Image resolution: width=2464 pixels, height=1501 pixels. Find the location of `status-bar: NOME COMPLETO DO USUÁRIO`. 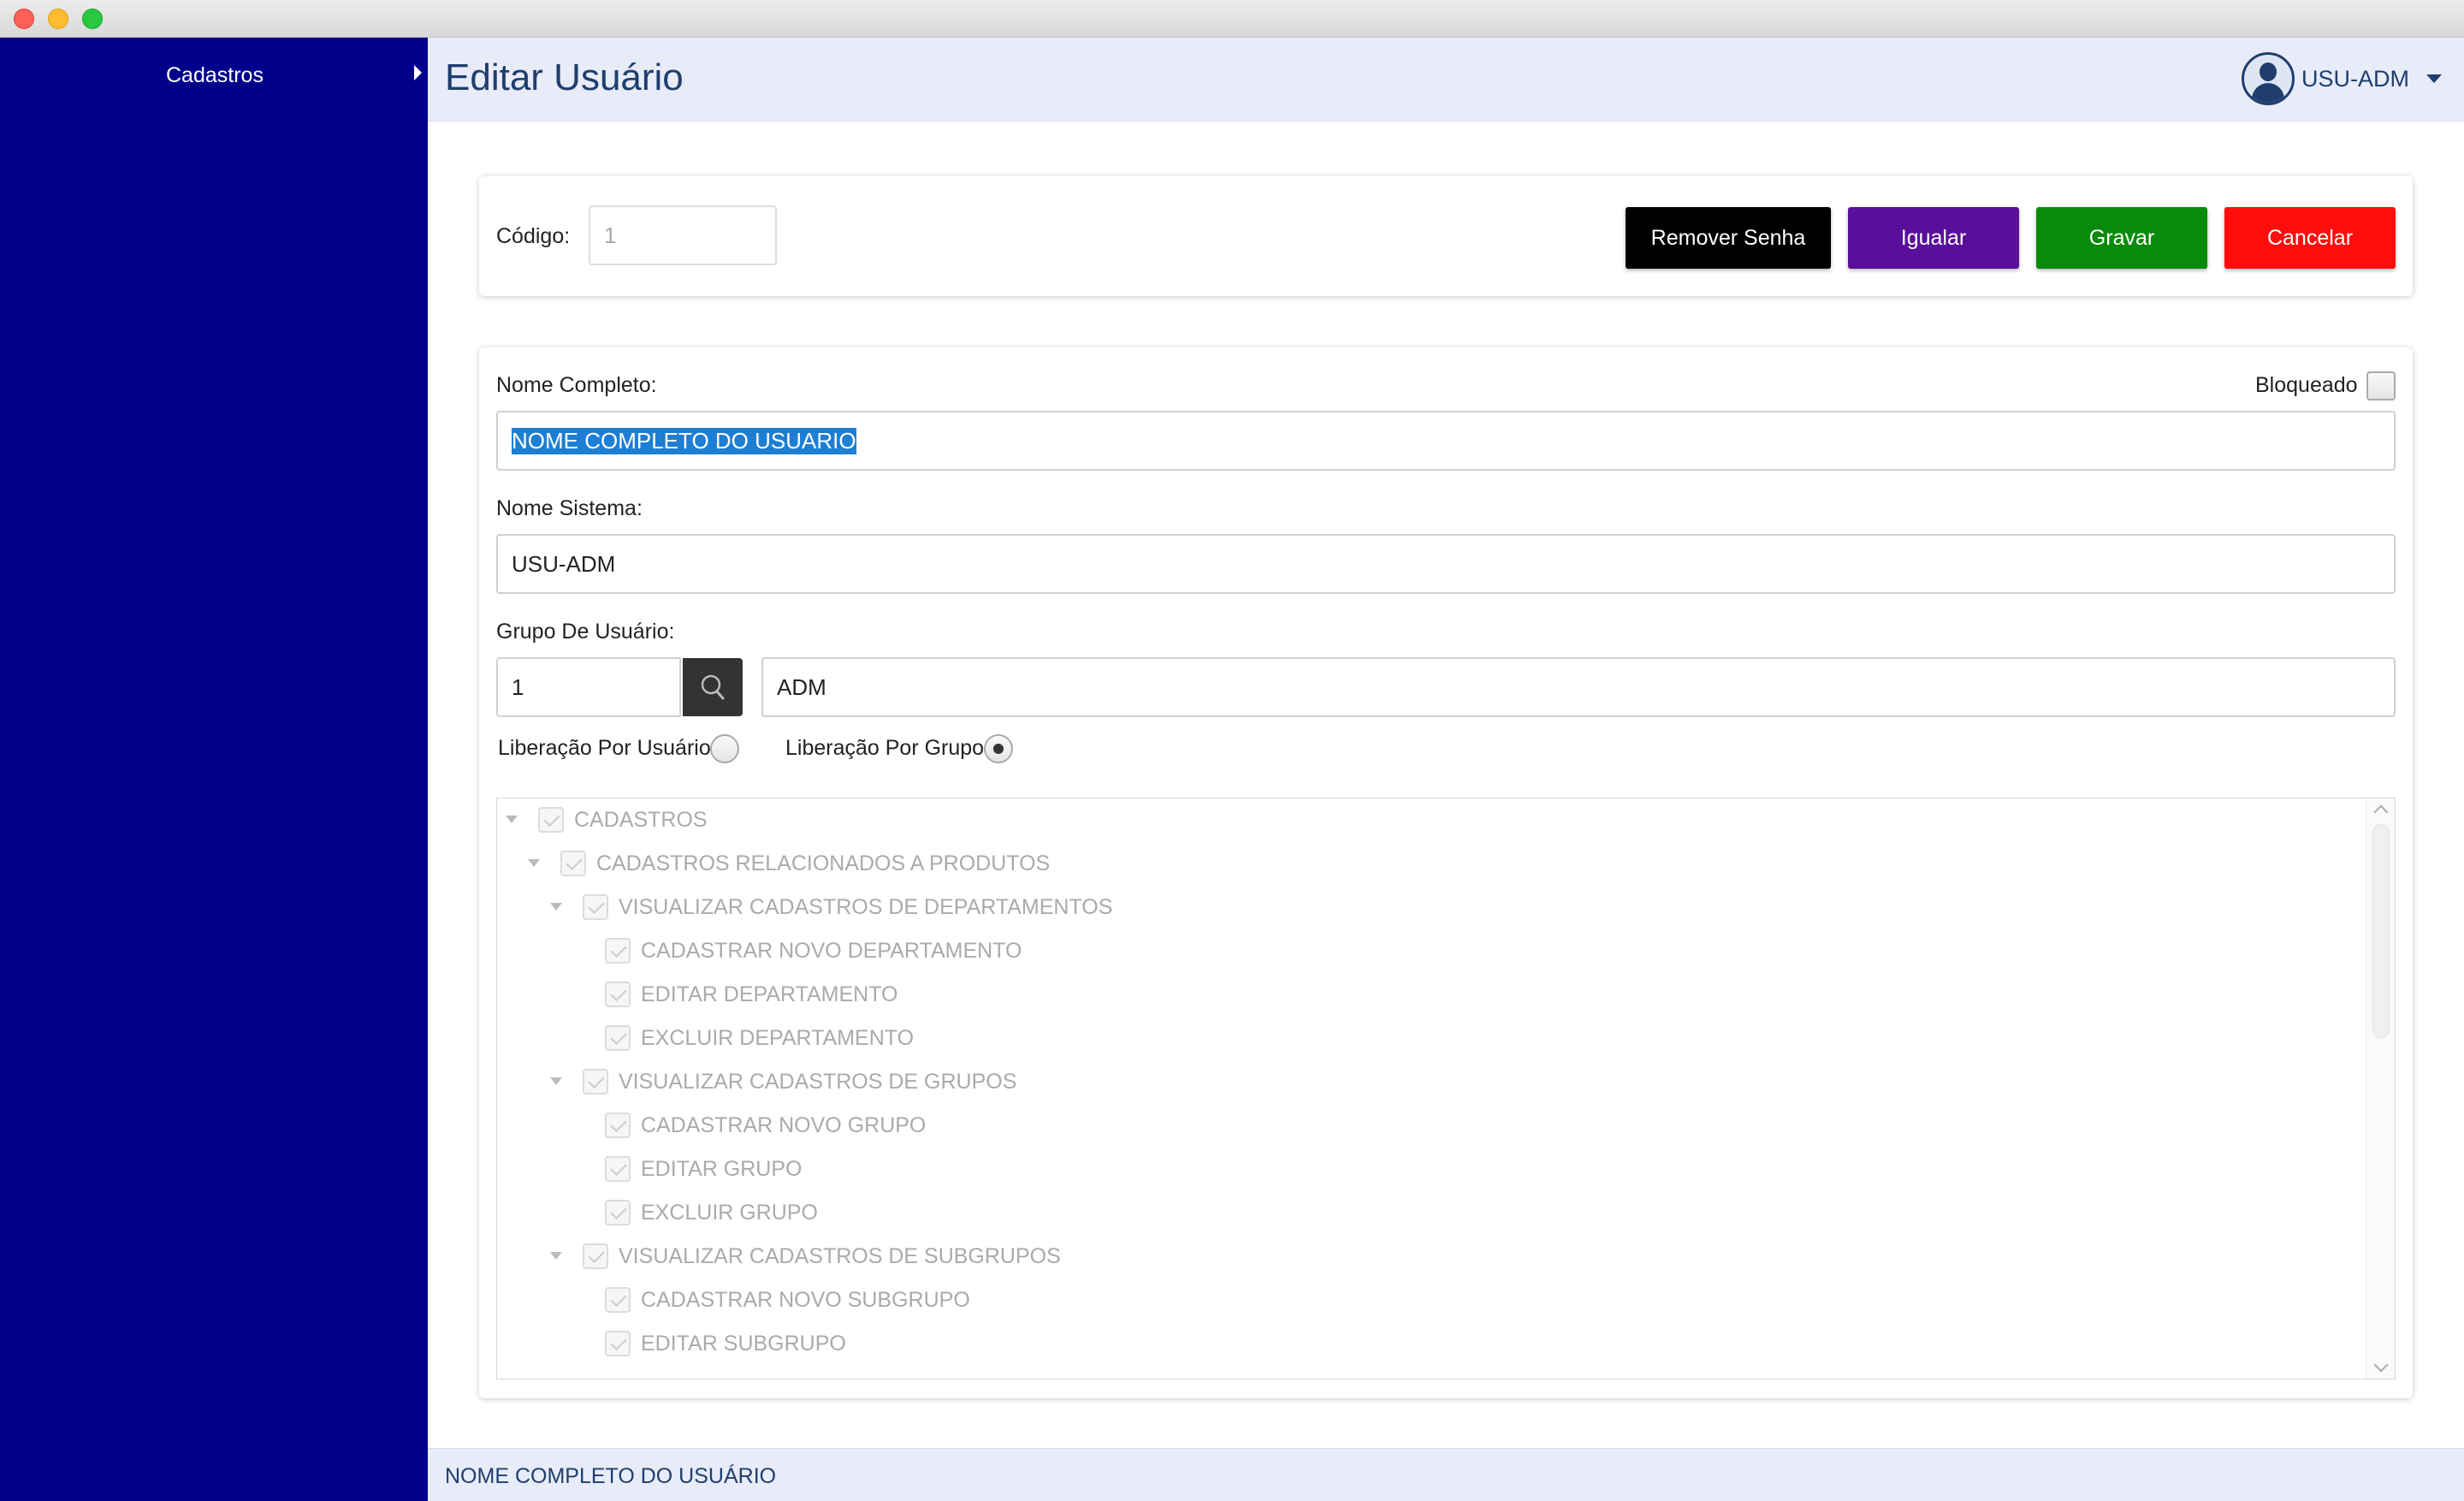

status-bar: NOME COMPLETO DO USUÁRIO is located at coordinates (1446, 1474).